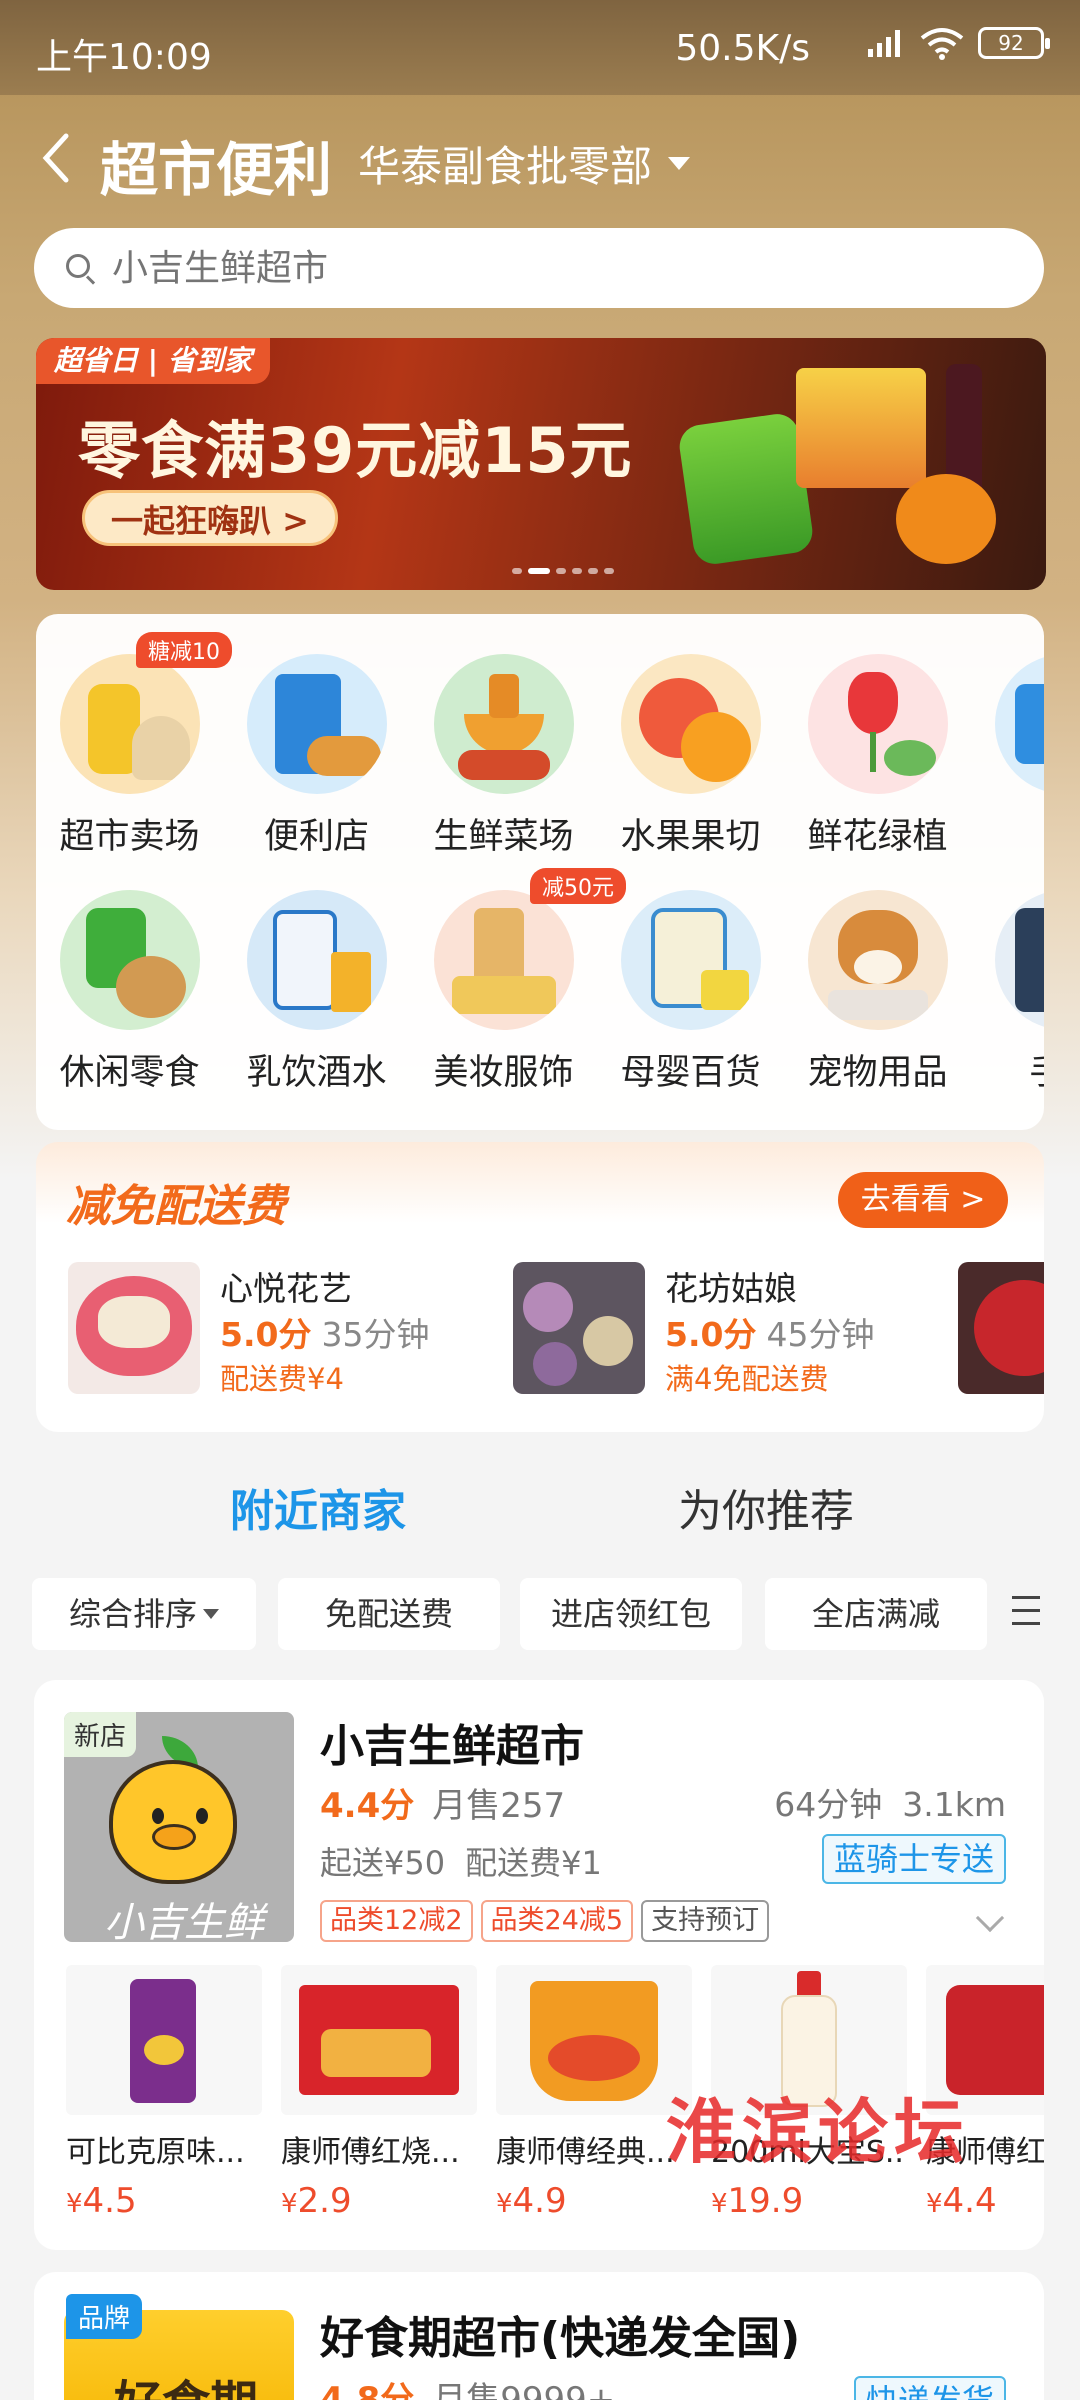 This screenshot has height=2400, width=1080. Describe the element at coordinates (1007, 833) in the screenshot. I see `category-label: 卖` at that location.